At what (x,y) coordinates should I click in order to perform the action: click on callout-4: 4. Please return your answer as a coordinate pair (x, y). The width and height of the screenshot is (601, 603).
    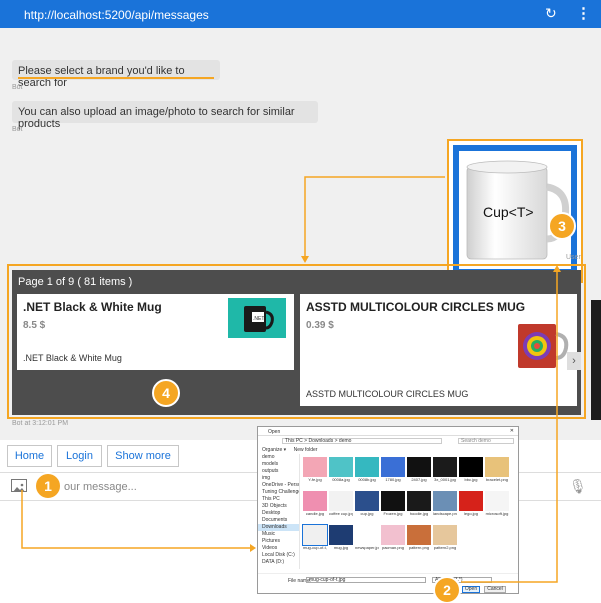
    Looking at the image, I should click on (166, 393).